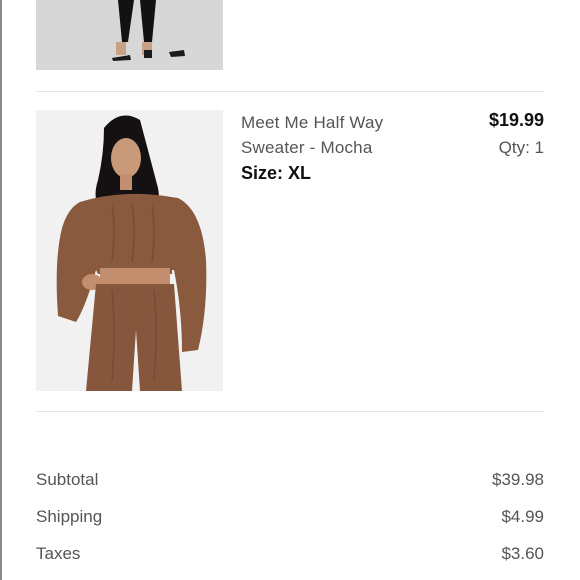 The width and height of the screenshot is (580, 580). What do you see at coordinates (290, 554) in the screenshot?
I see `taxes-row: Taxes $3.60` at bounding box center [290, 554].